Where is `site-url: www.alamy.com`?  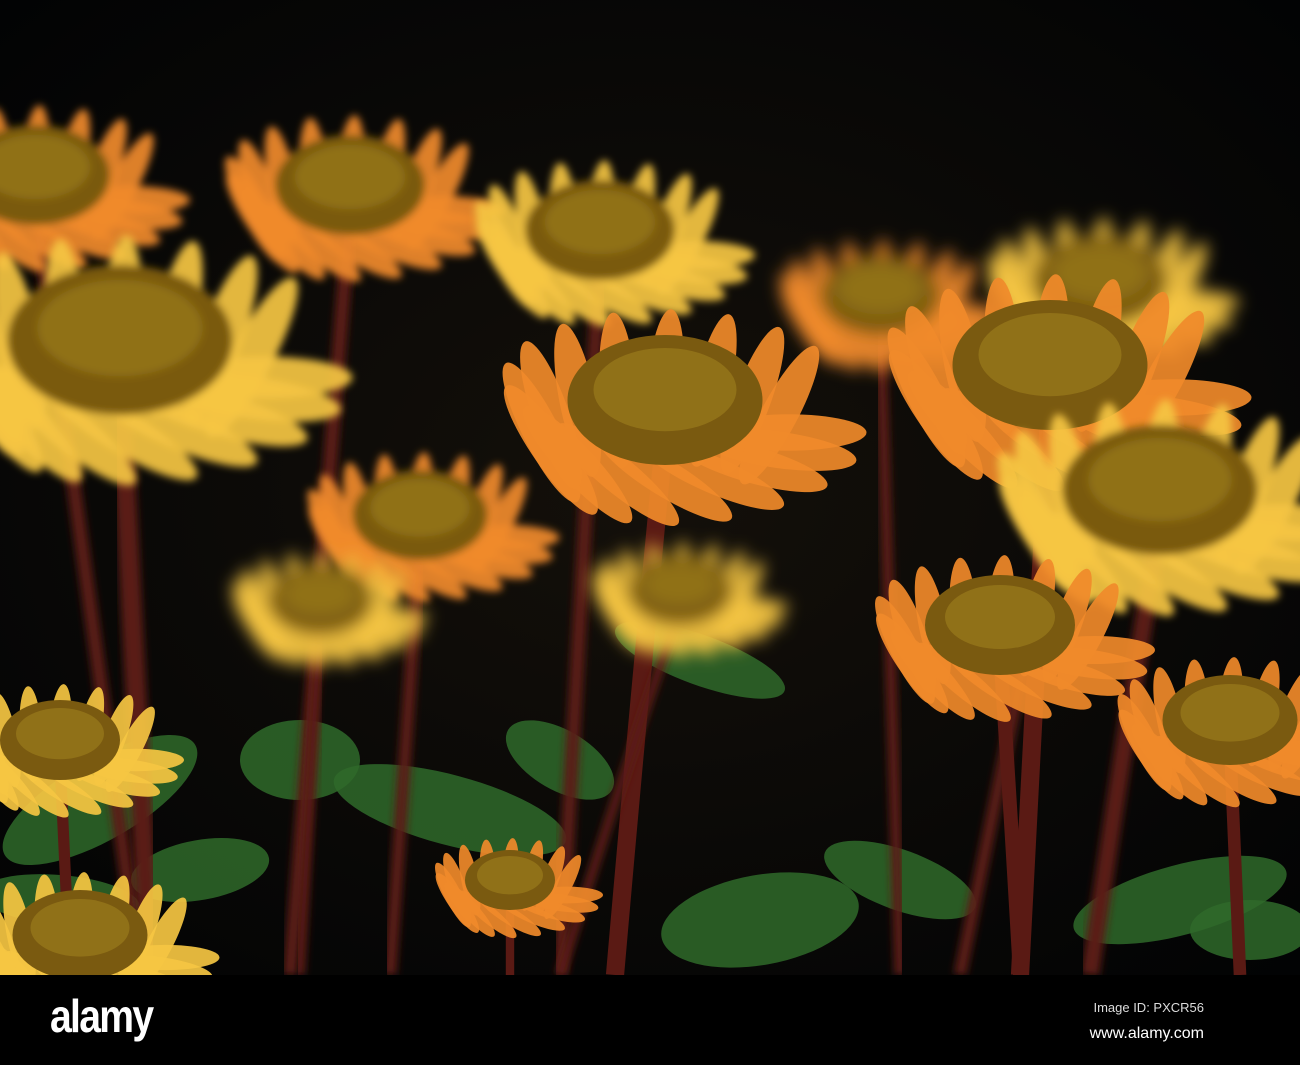
site-url: www.alamy.com is located at coordinates (1146, 1033).